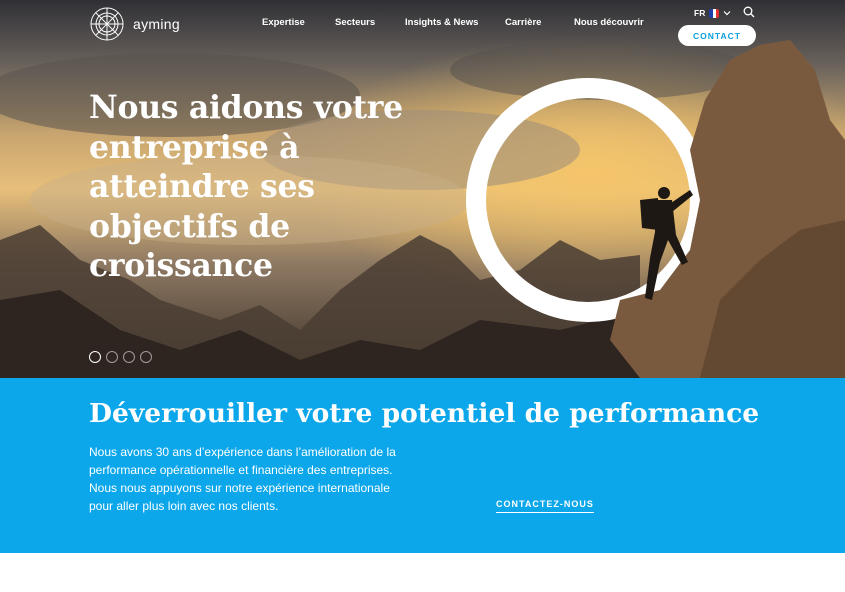 The width and height of the screenshot is (845, 592). I want to click on carousel-indicators, so click(120, 357).